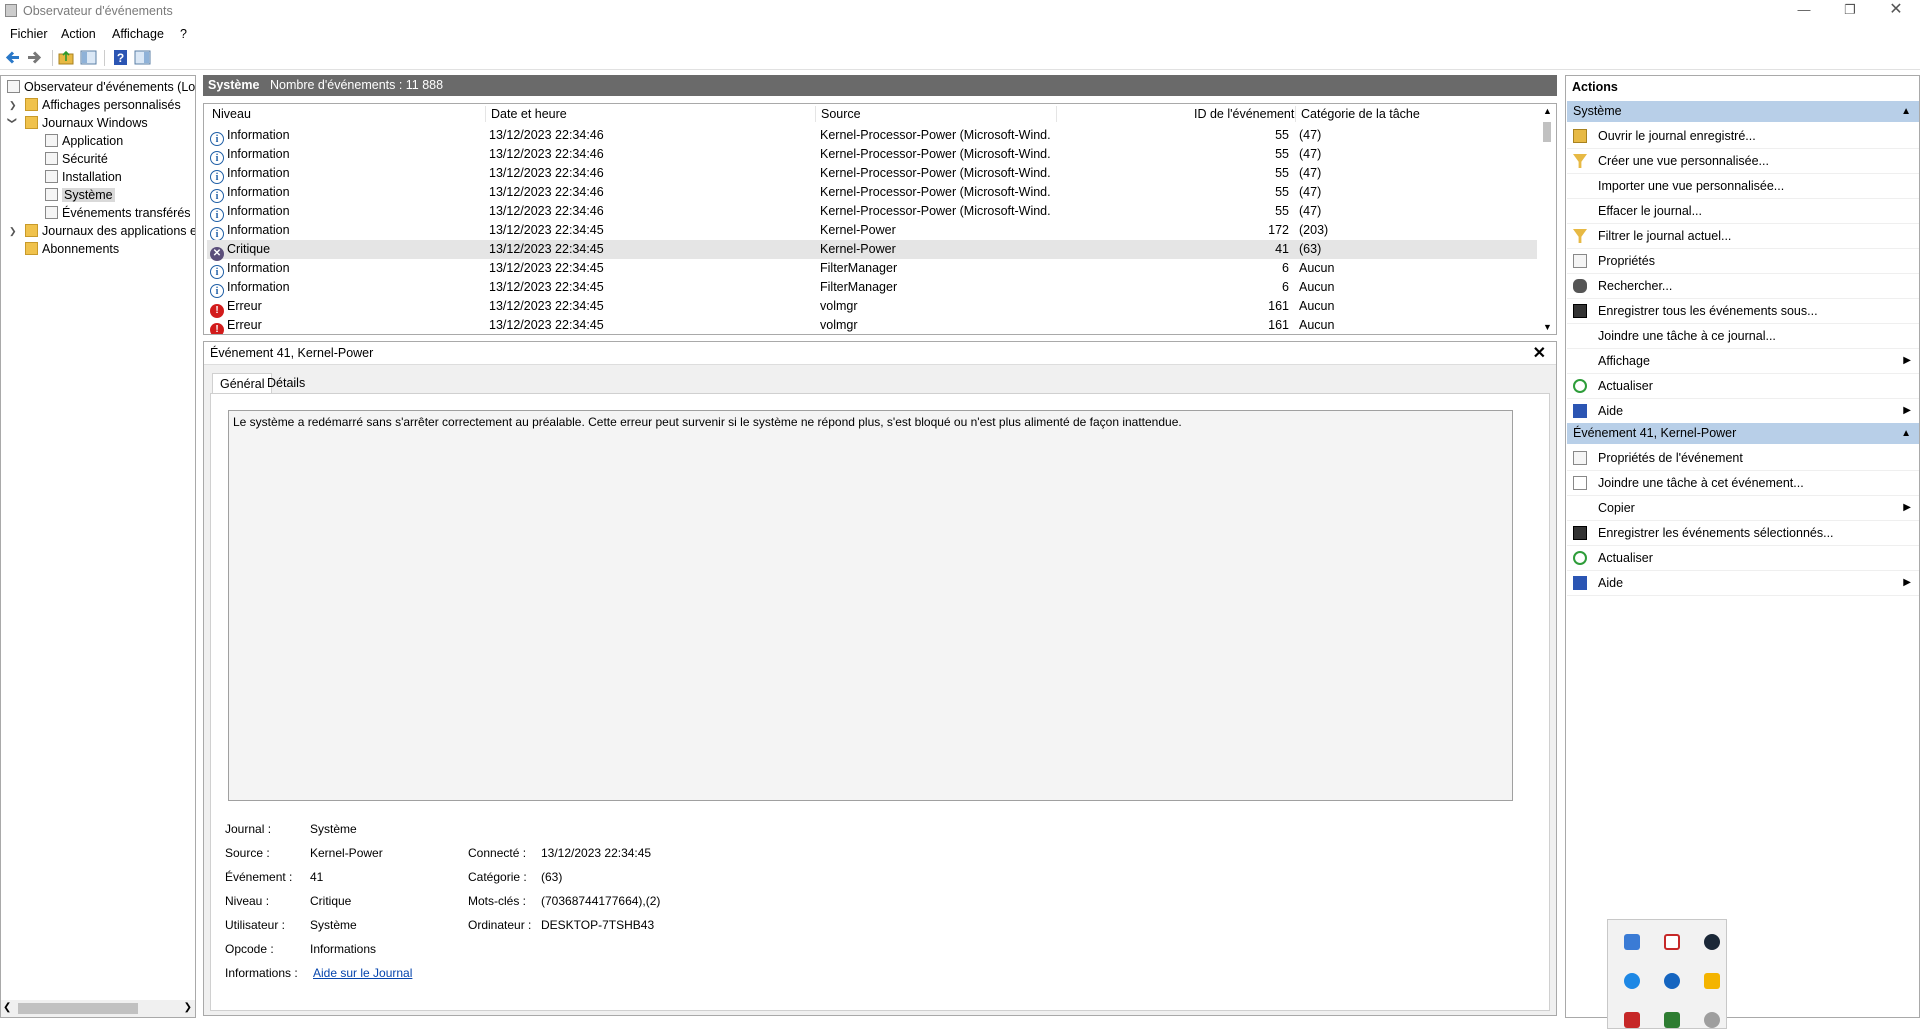 The width and height of the screenshot is (1920, 1029). I want to click on collapse-icon: ❯, so click(11, 121).